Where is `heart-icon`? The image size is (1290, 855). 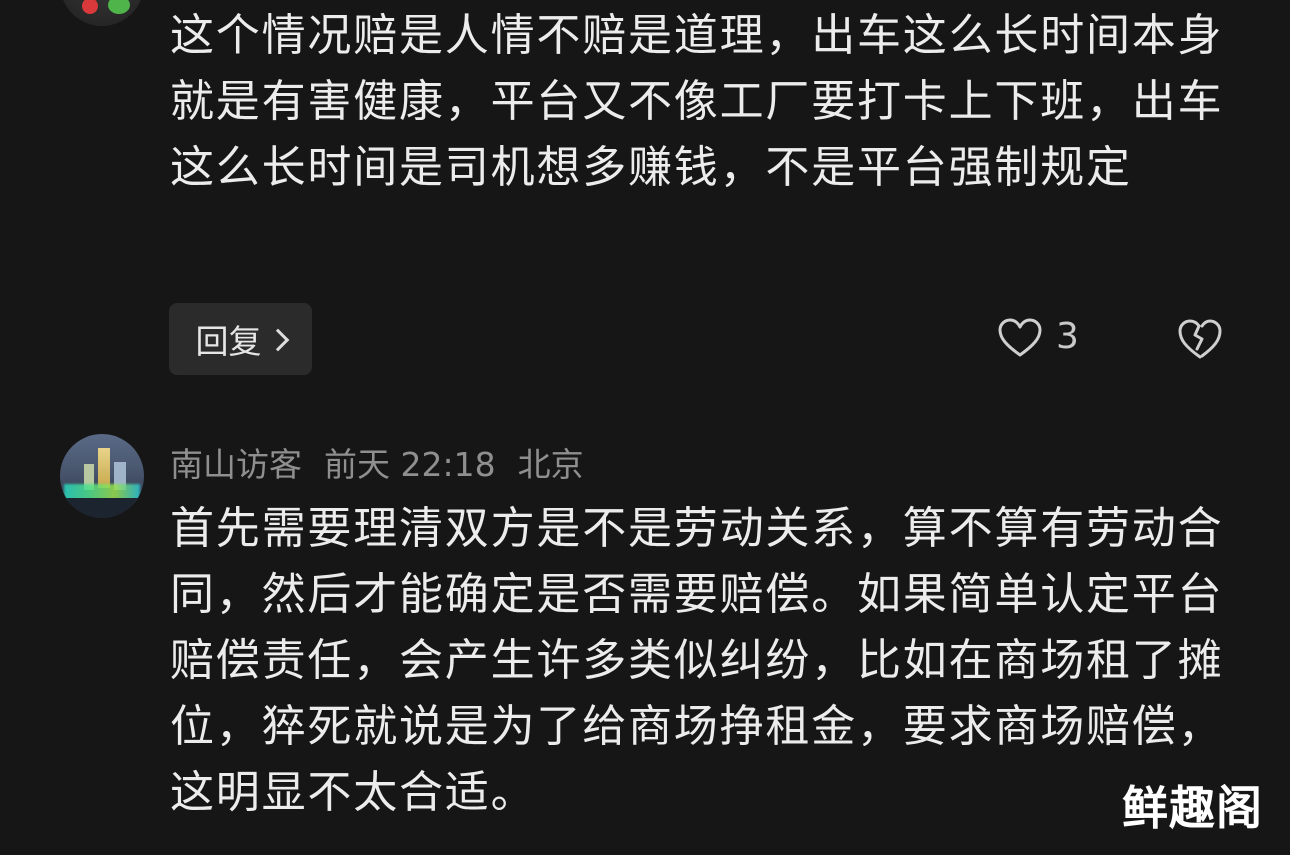 heart-icon is located at coordinates (1020, 338).